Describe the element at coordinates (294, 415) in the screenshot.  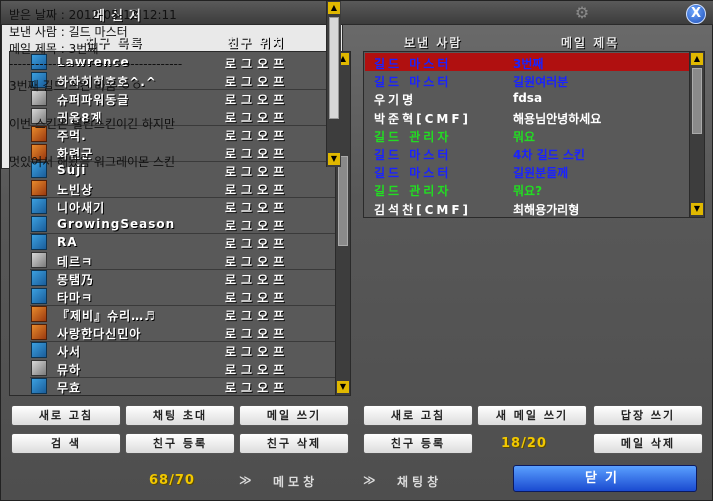
I see `send-mail-button: 메일 쓰기` at that location.